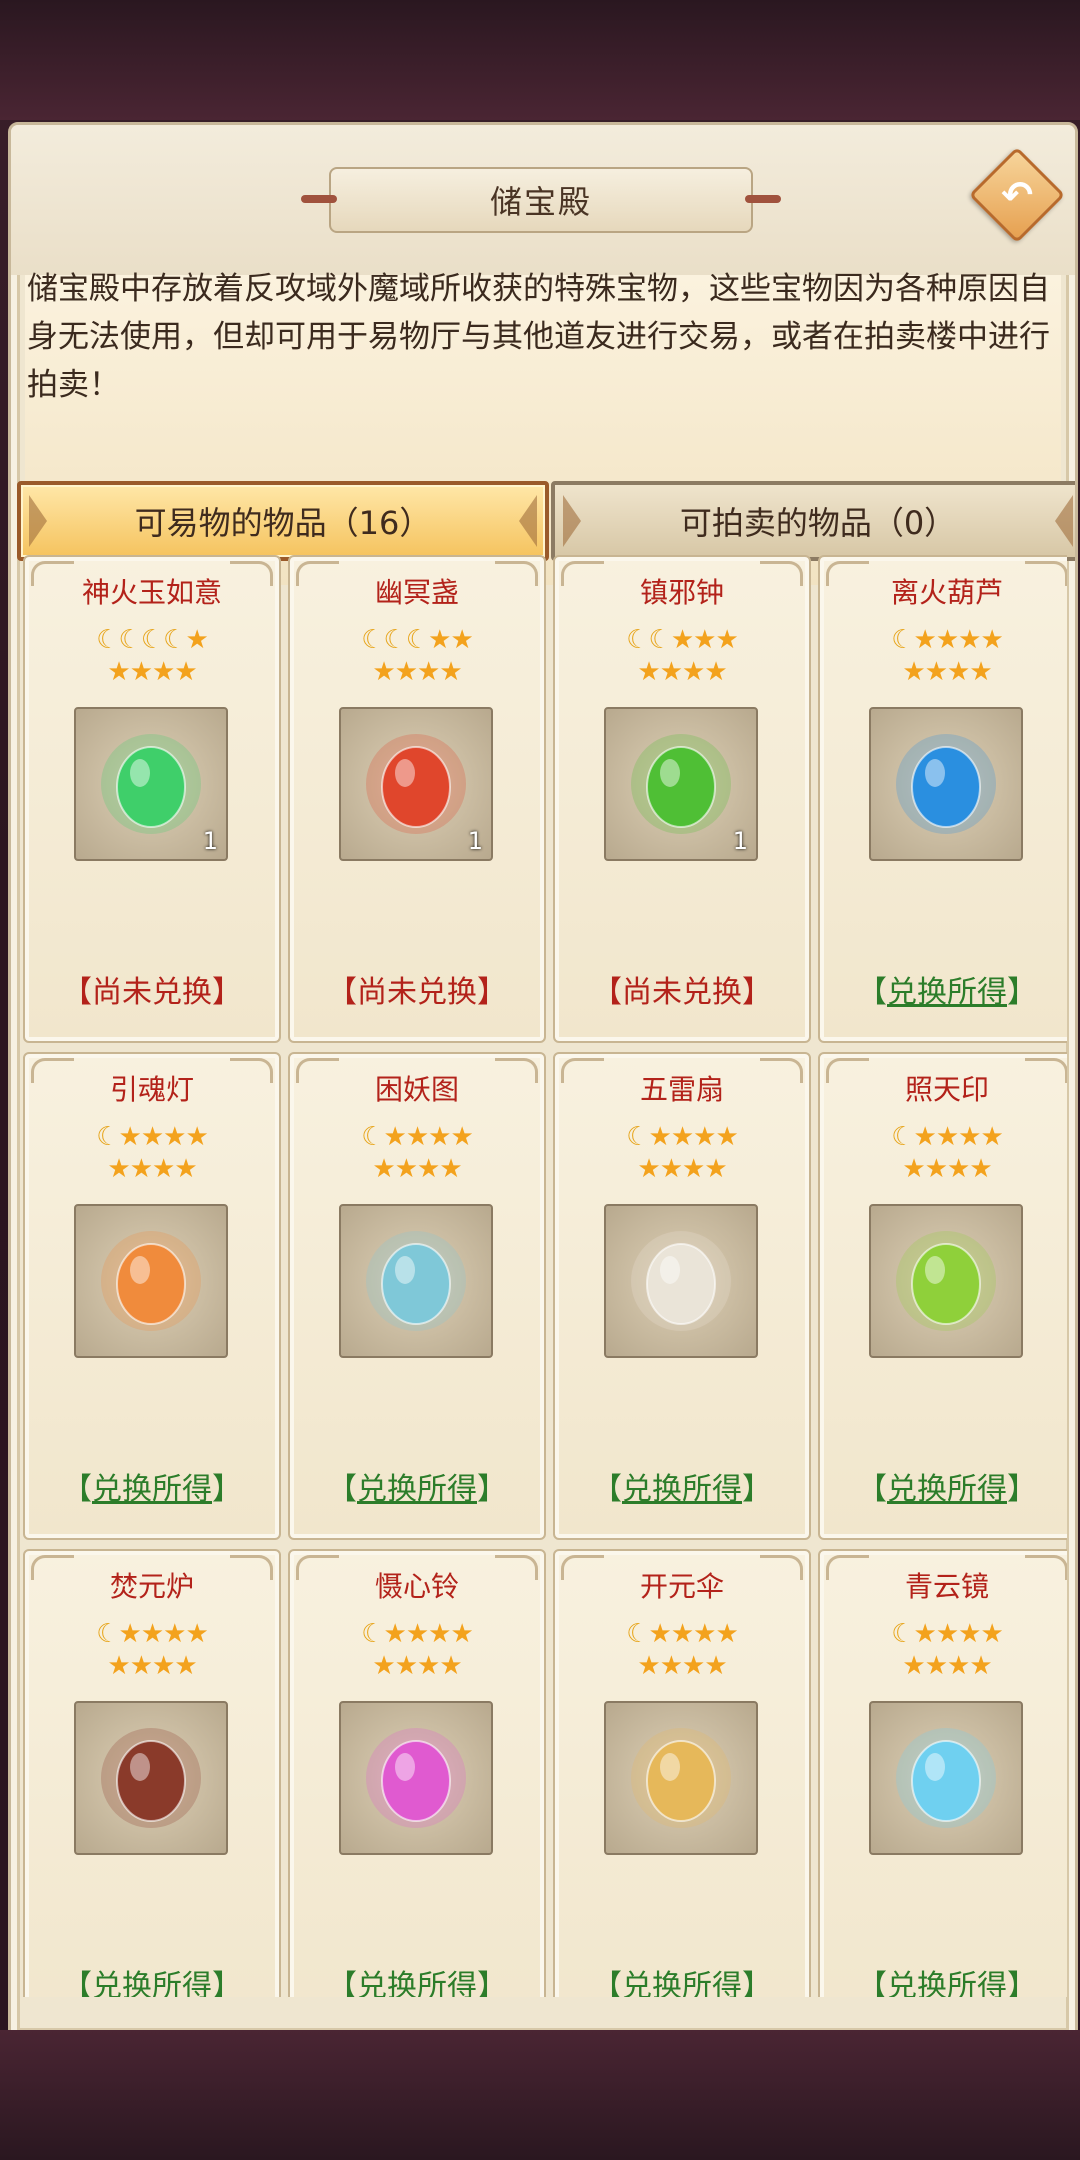 This screenshot has height=2160, width=1080. I want to click on item-card: 慑心铃 ☾★★★★ ★★★★ 【兑换所得】, so click(417, 1773).